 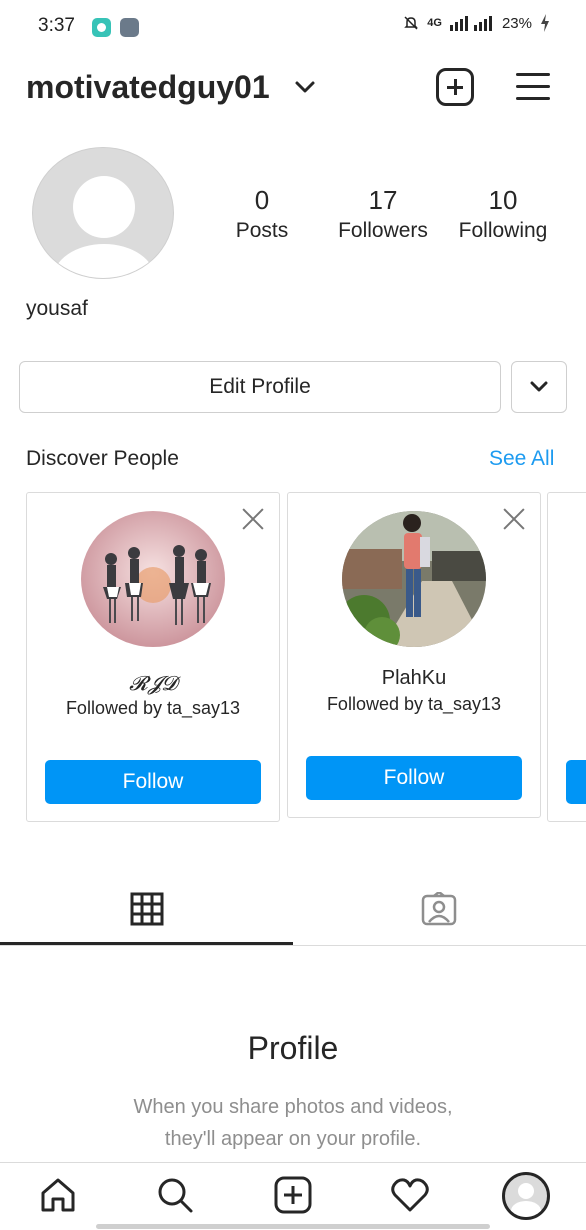 I want to click on suggestion-name: 𝓡𝓙𝓓, so click(x=153, y=683).